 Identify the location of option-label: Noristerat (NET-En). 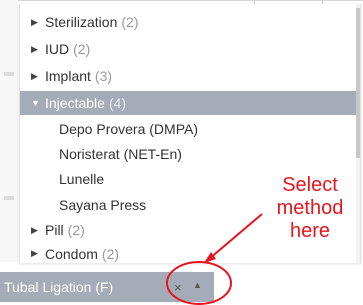
(120, 154).